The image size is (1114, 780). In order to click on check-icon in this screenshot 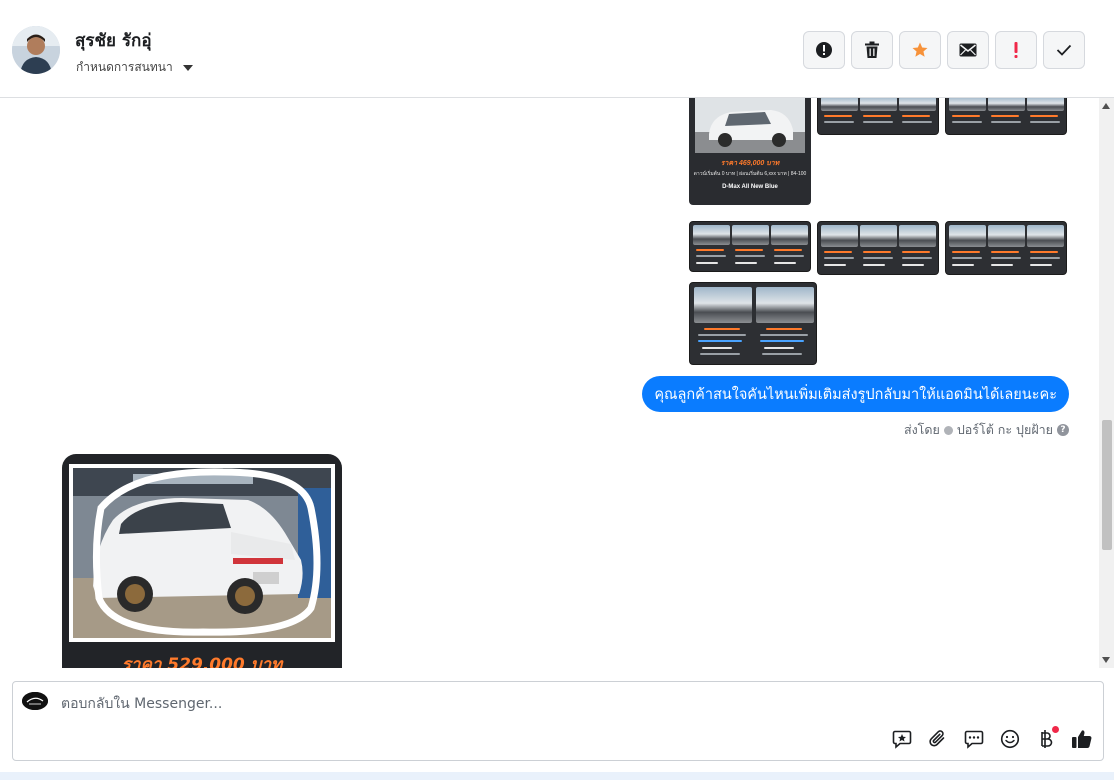, I will do `click(1064, 50)`.